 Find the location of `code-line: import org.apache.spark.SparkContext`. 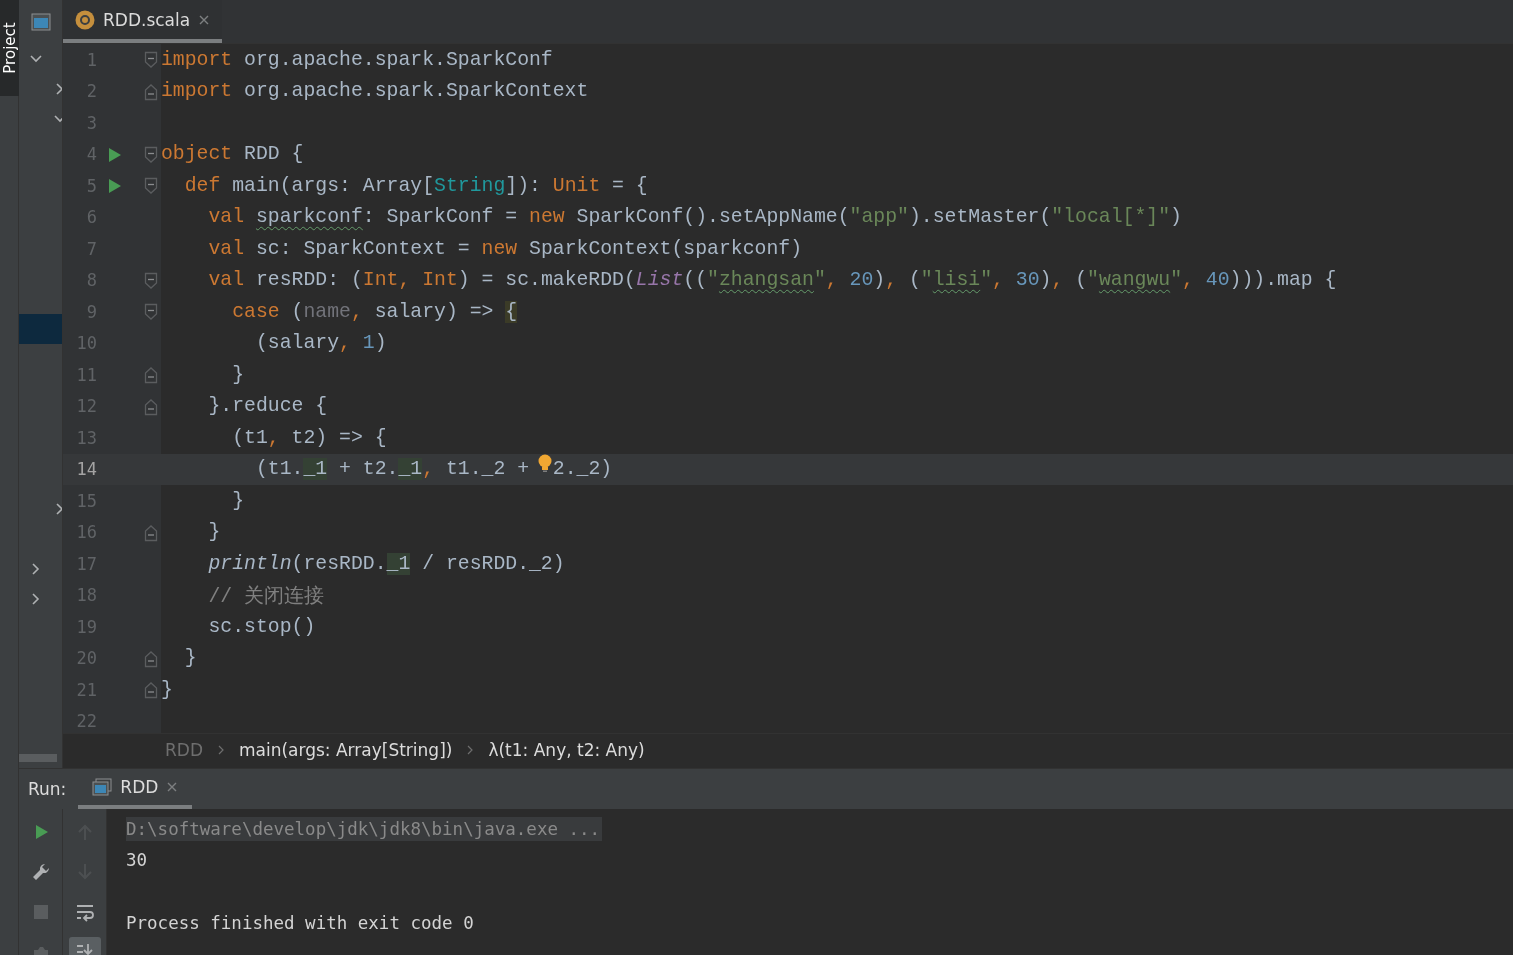

code-line: import org.apache.spark.SparkContext is located at coordinates (375, 91).